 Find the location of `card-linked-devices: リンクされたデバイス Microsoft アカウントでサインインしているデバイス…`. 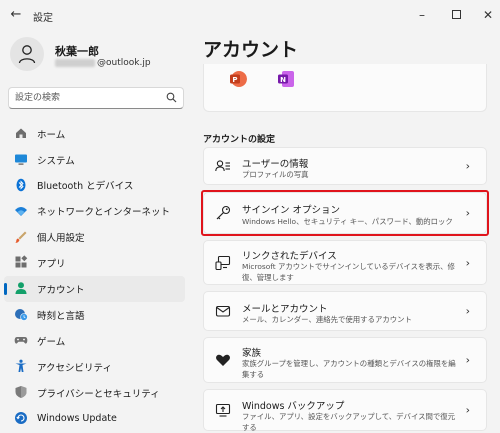

card-linked-devices: リンクされたデバイス Microsoft アカウントでサインインしているデバイス… is located at coordinates (345, 262).